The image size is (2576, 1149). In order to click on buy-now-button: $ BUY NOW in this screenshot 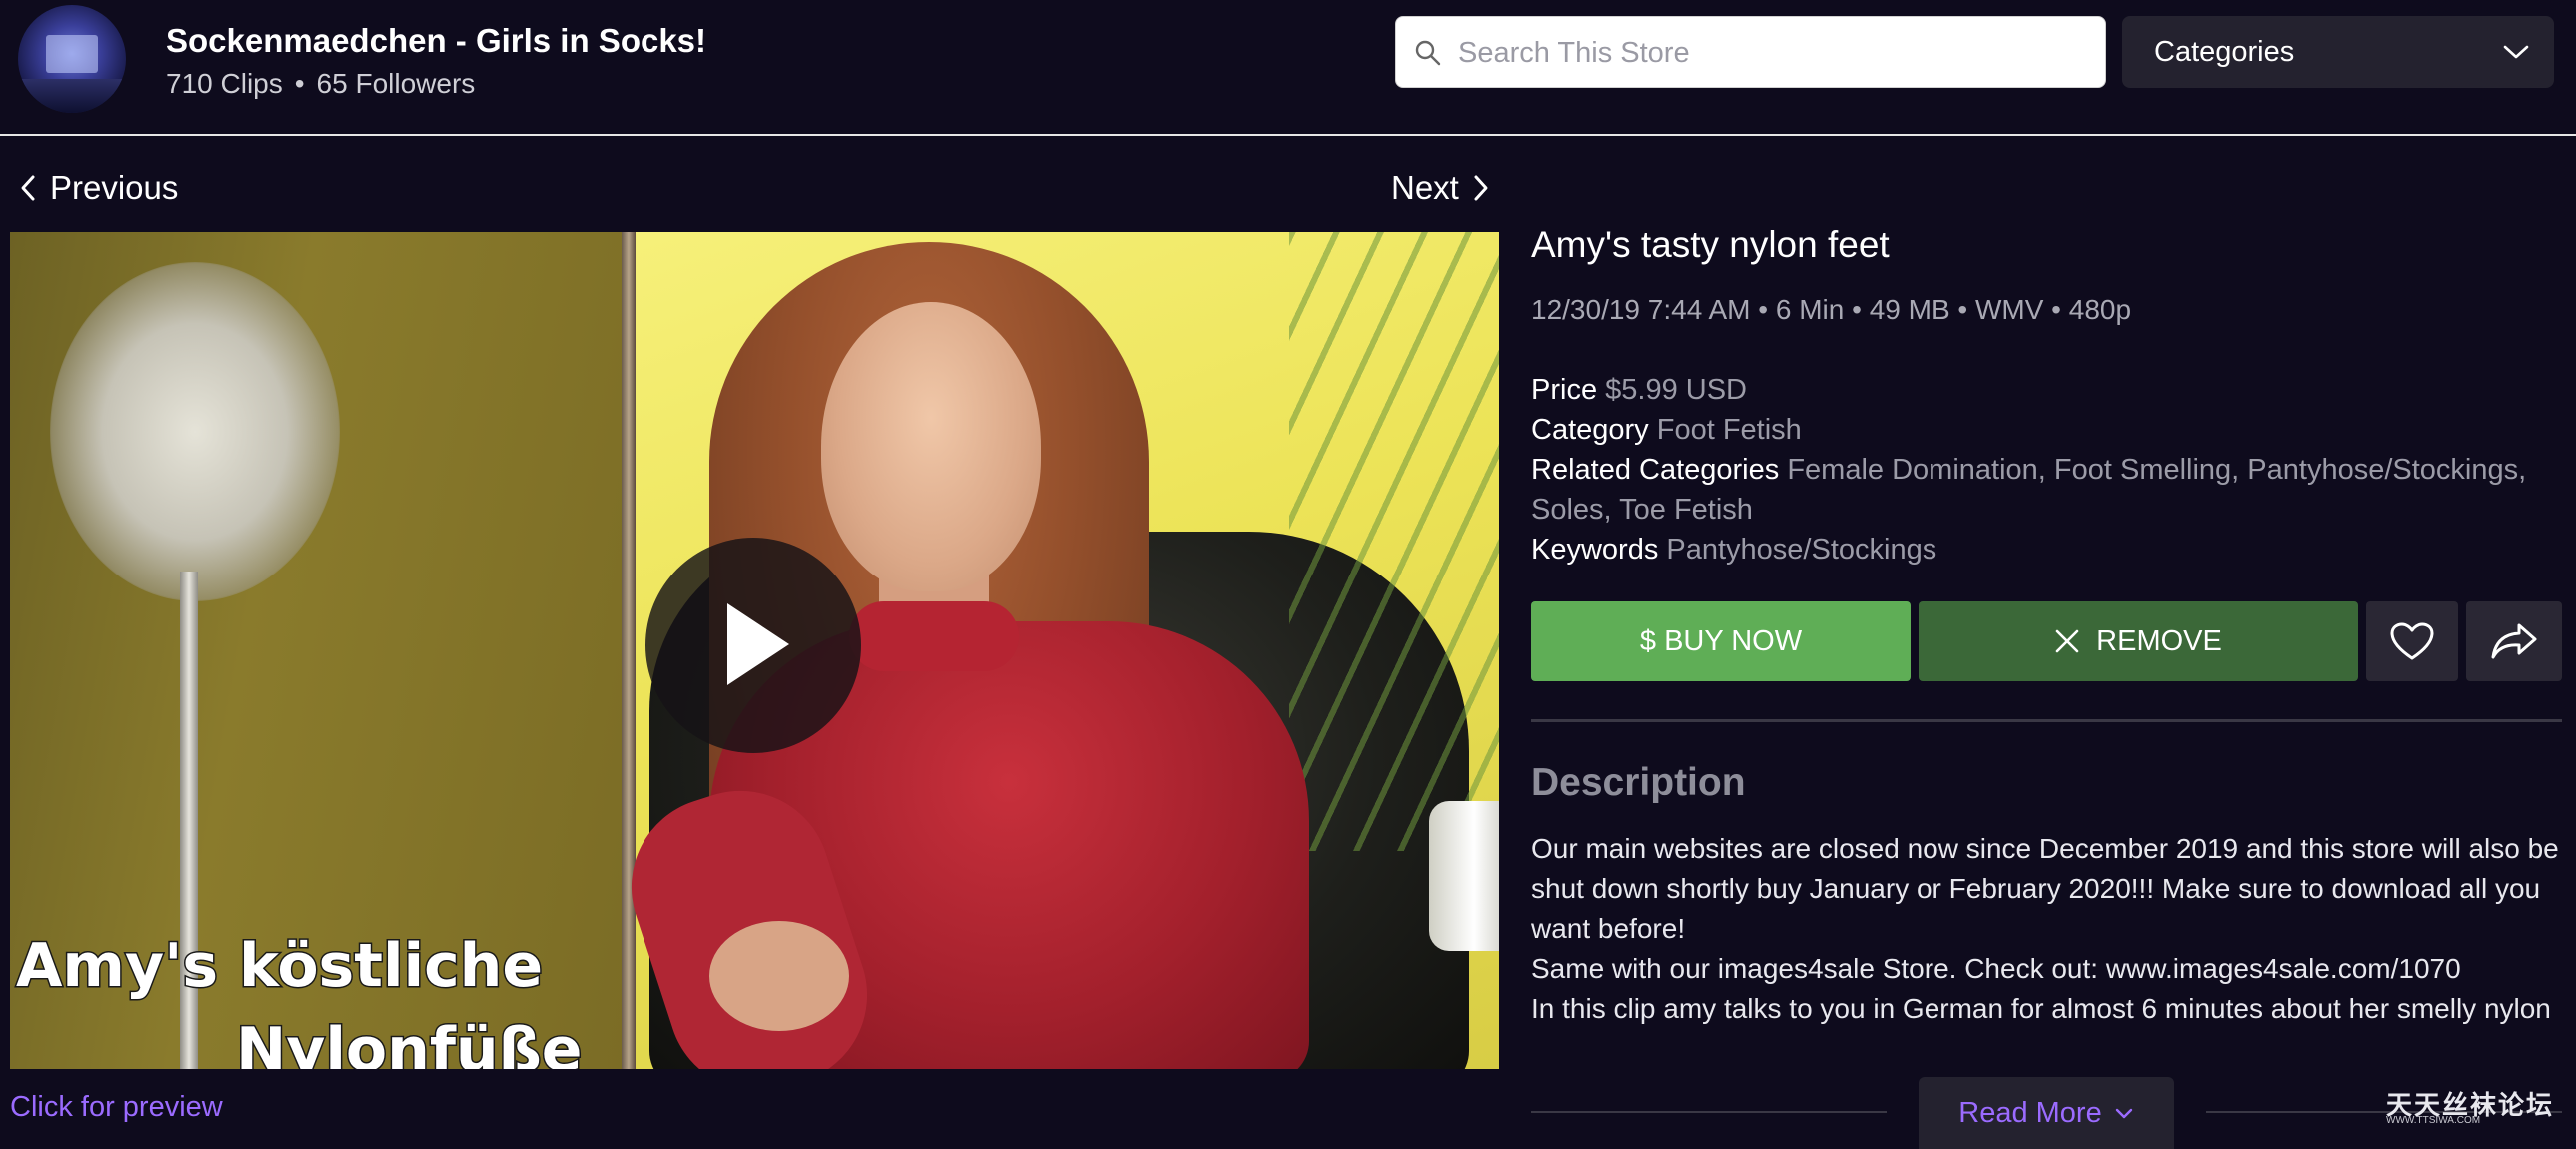, I will do `click(1721, 641)`.